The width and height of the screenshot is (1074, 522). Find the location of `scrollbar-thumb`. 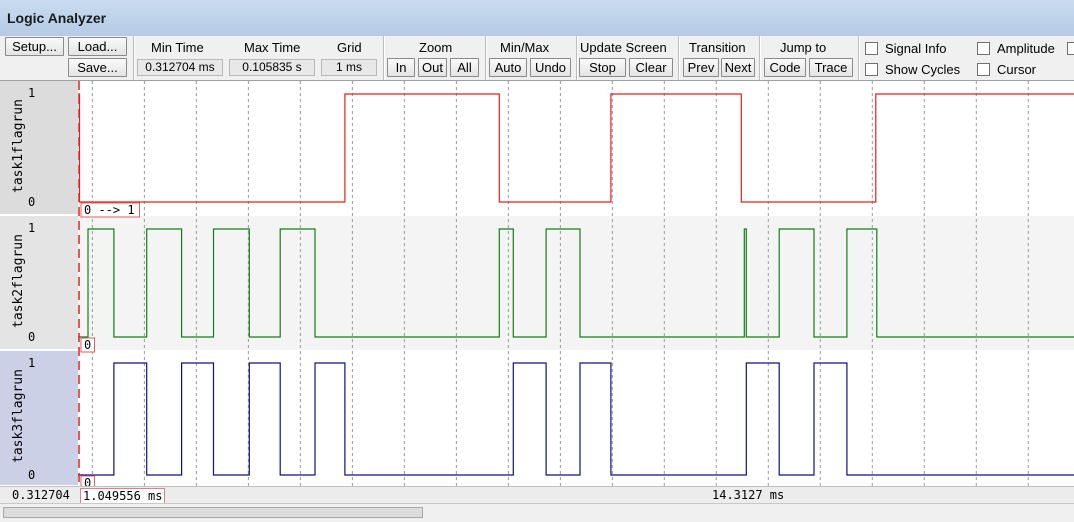

scrollbar-thumb is located at coordinates (213, 512).